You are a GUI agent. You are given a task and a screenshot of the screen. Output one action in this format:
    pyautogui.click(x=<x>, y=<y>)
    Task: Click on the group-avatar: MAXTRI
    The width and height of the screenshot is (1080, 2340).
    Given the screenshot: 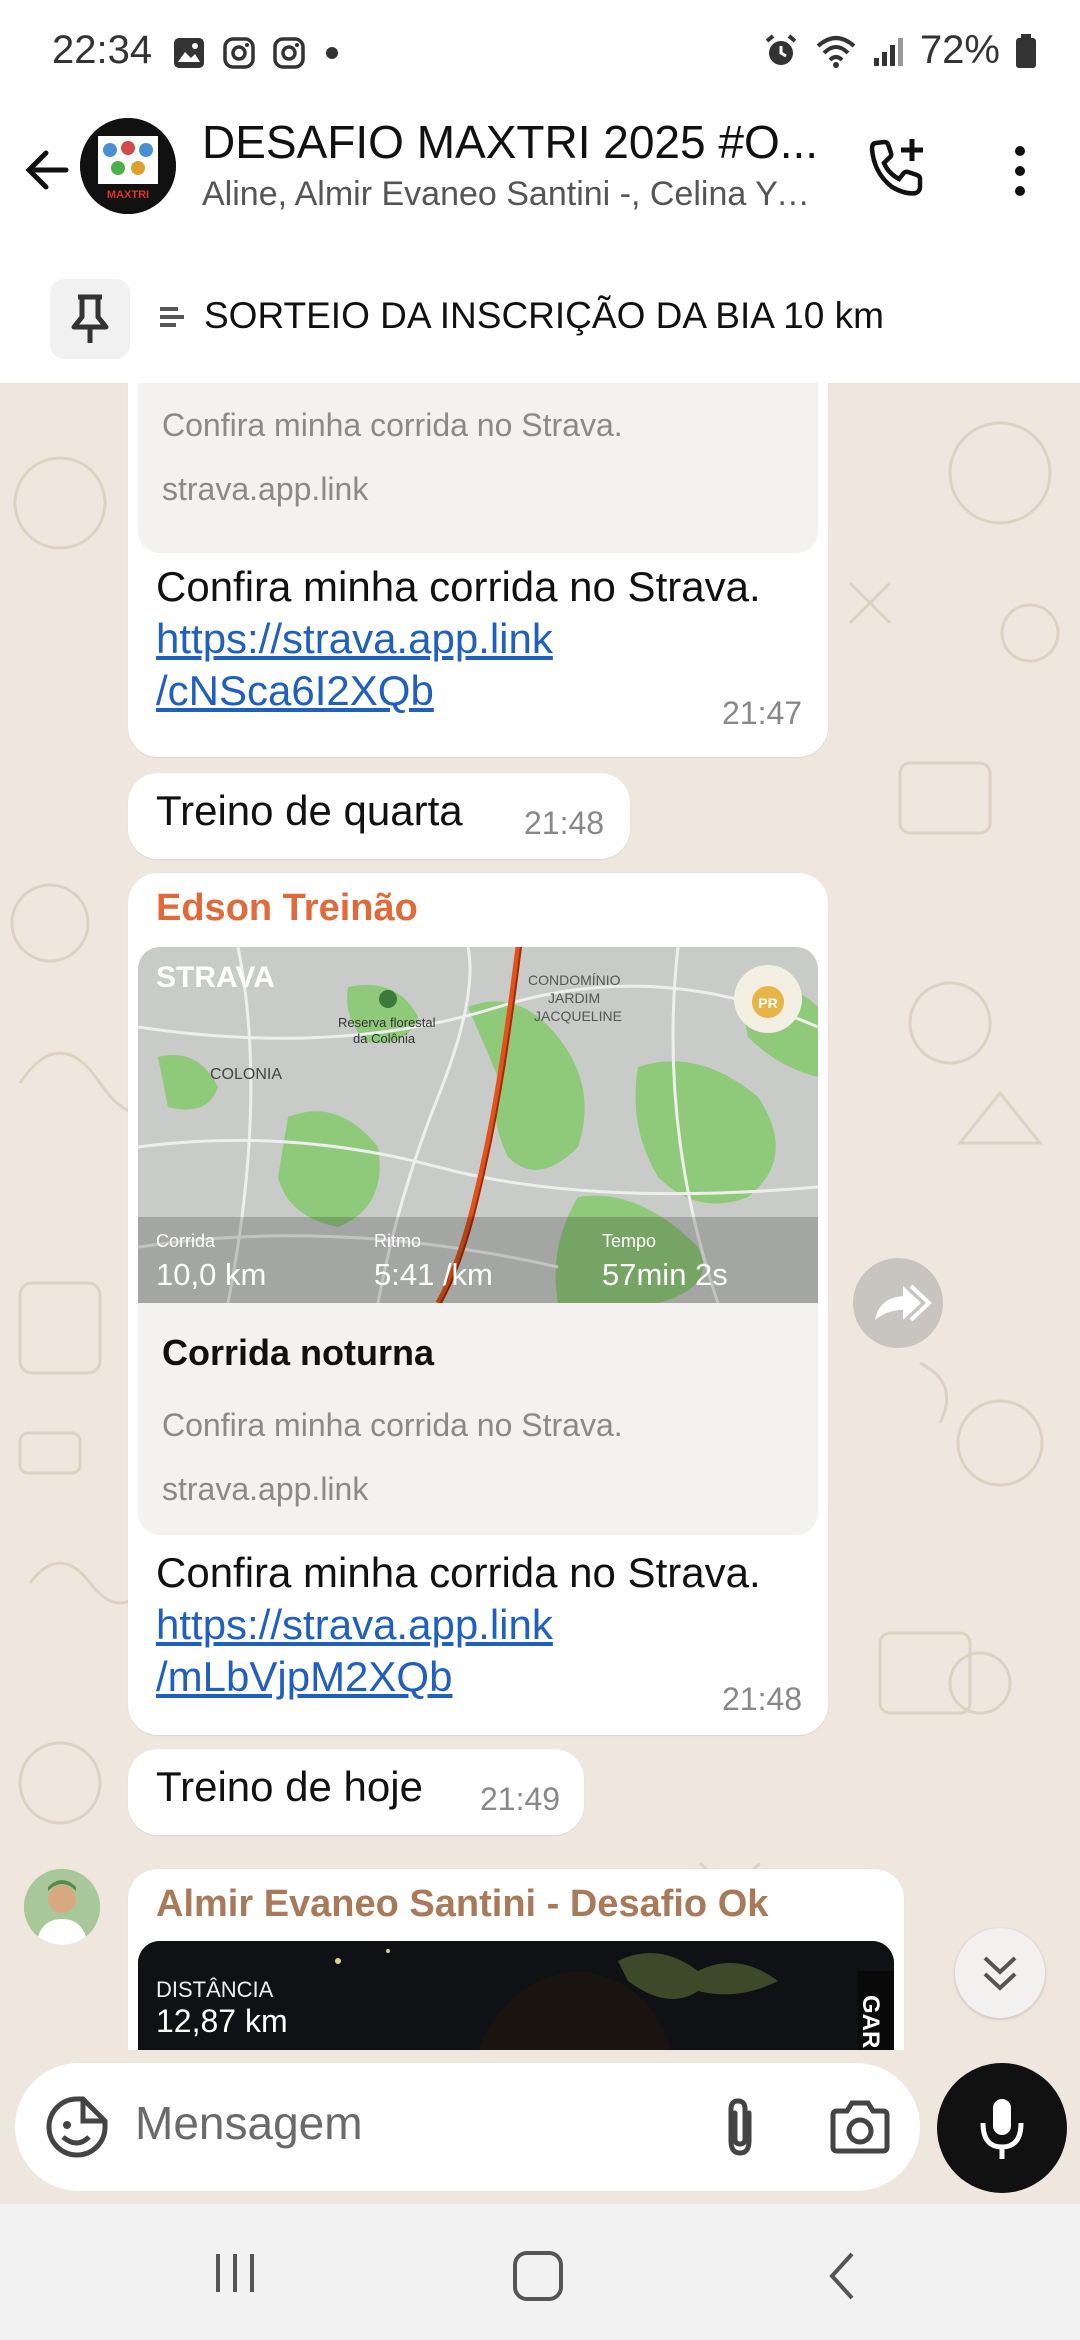 What is the action you would take?
    pyautogui.click(x=128, y=166)
    